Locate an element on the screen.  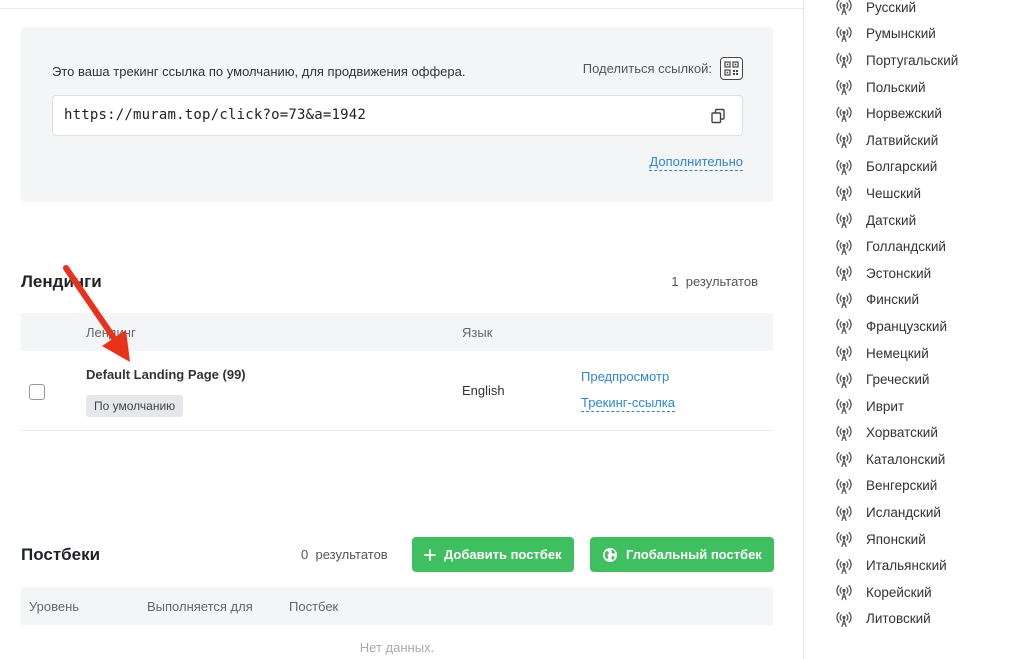
language-item: Эстонский is located at coordinates (896, 273).